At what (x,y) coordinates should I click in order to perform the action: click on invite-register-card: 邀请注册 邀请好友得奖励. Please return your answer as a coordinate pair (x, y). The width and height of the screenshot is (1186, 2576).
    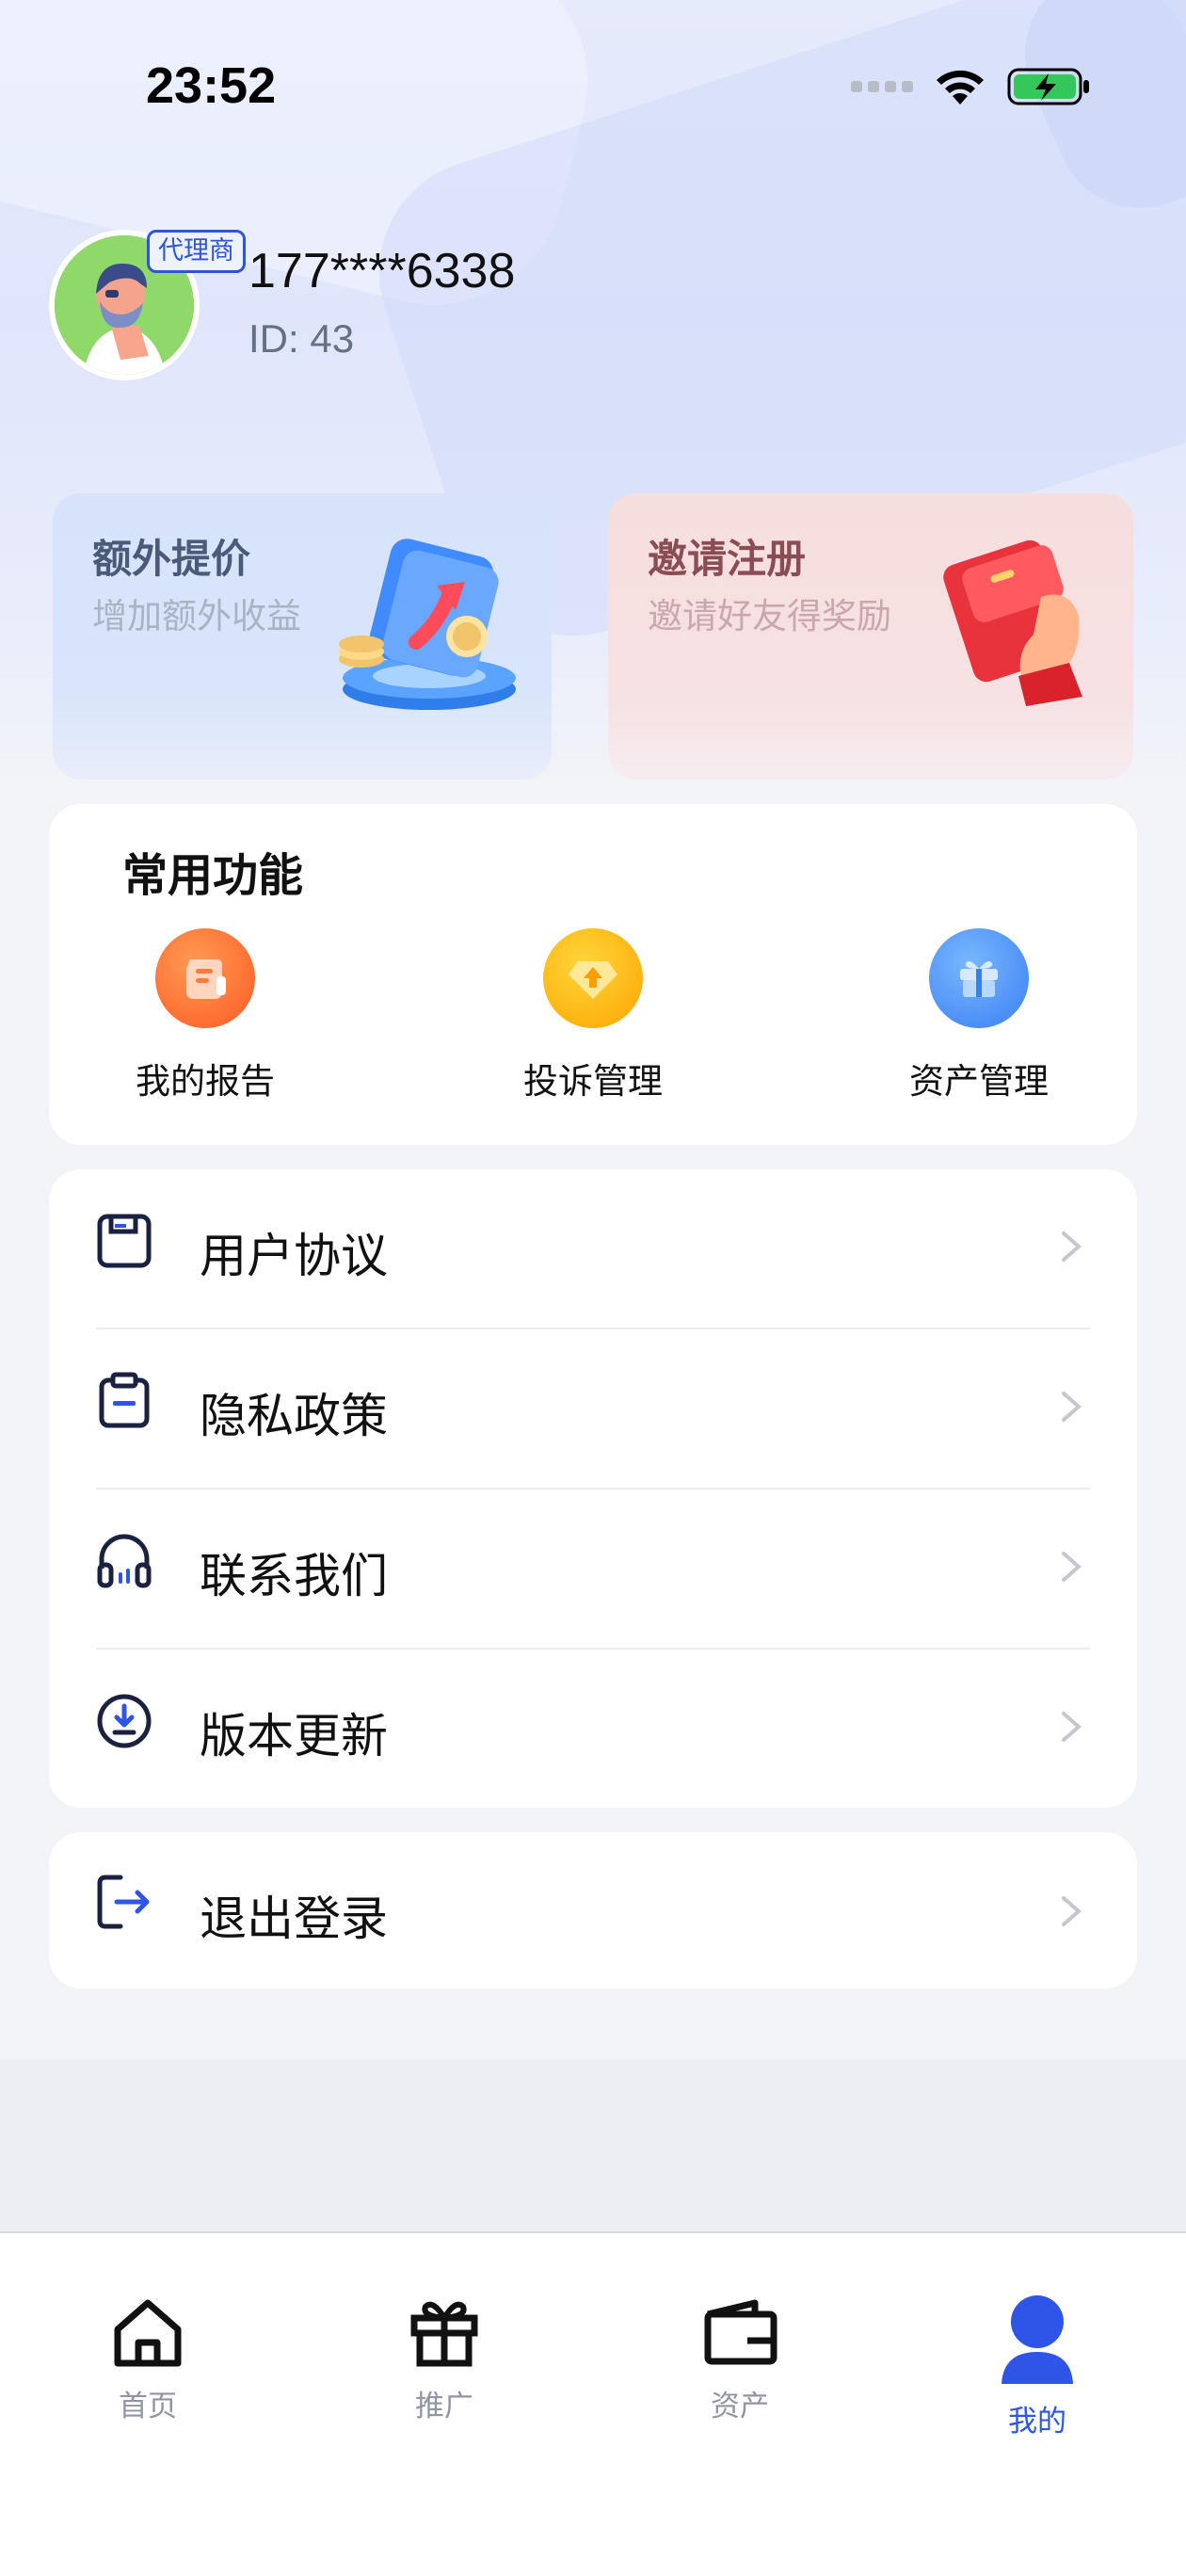
    Looking at the image, I should click on (870, 636).